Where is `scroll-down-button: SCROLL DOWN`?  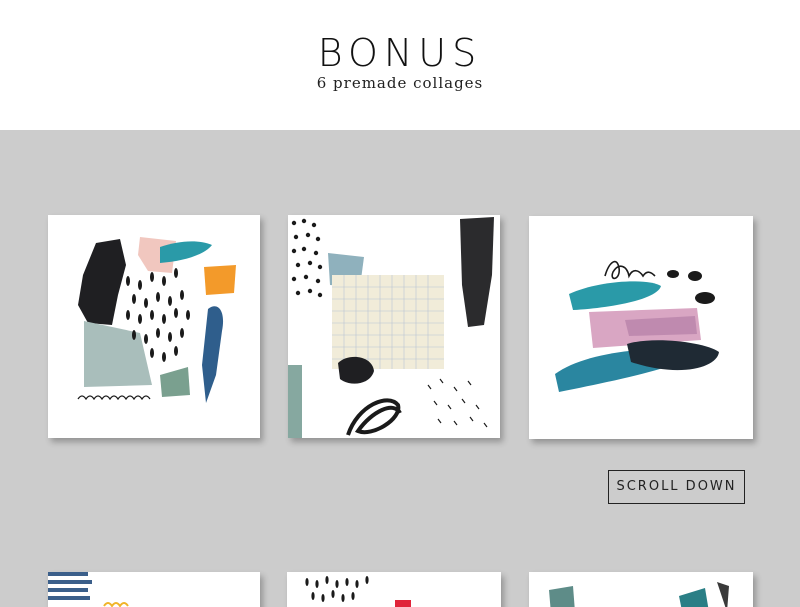 scroll-down-button: SCROLL DOWN is located at coordinates (676, 487).